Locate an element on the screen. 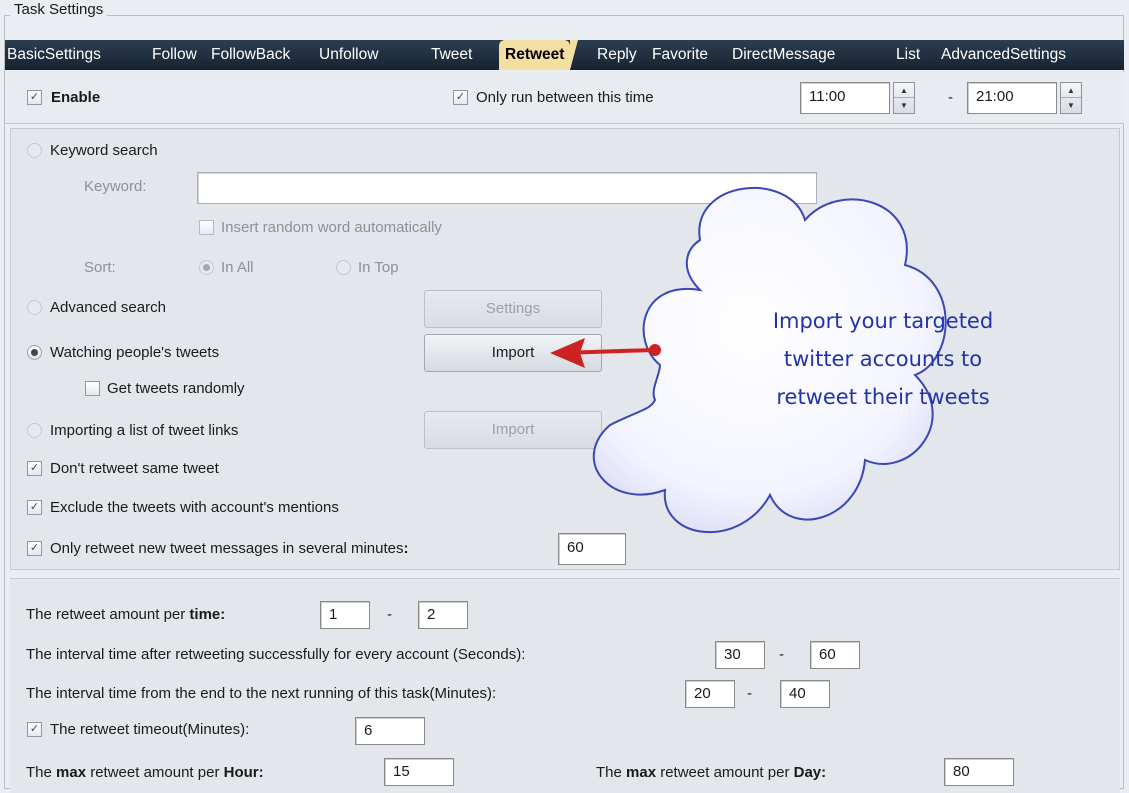 Image resolution: width=1129 pixels, height=793 pixels. end-time-input: 21:00 is located at coordinates (1012, 98).